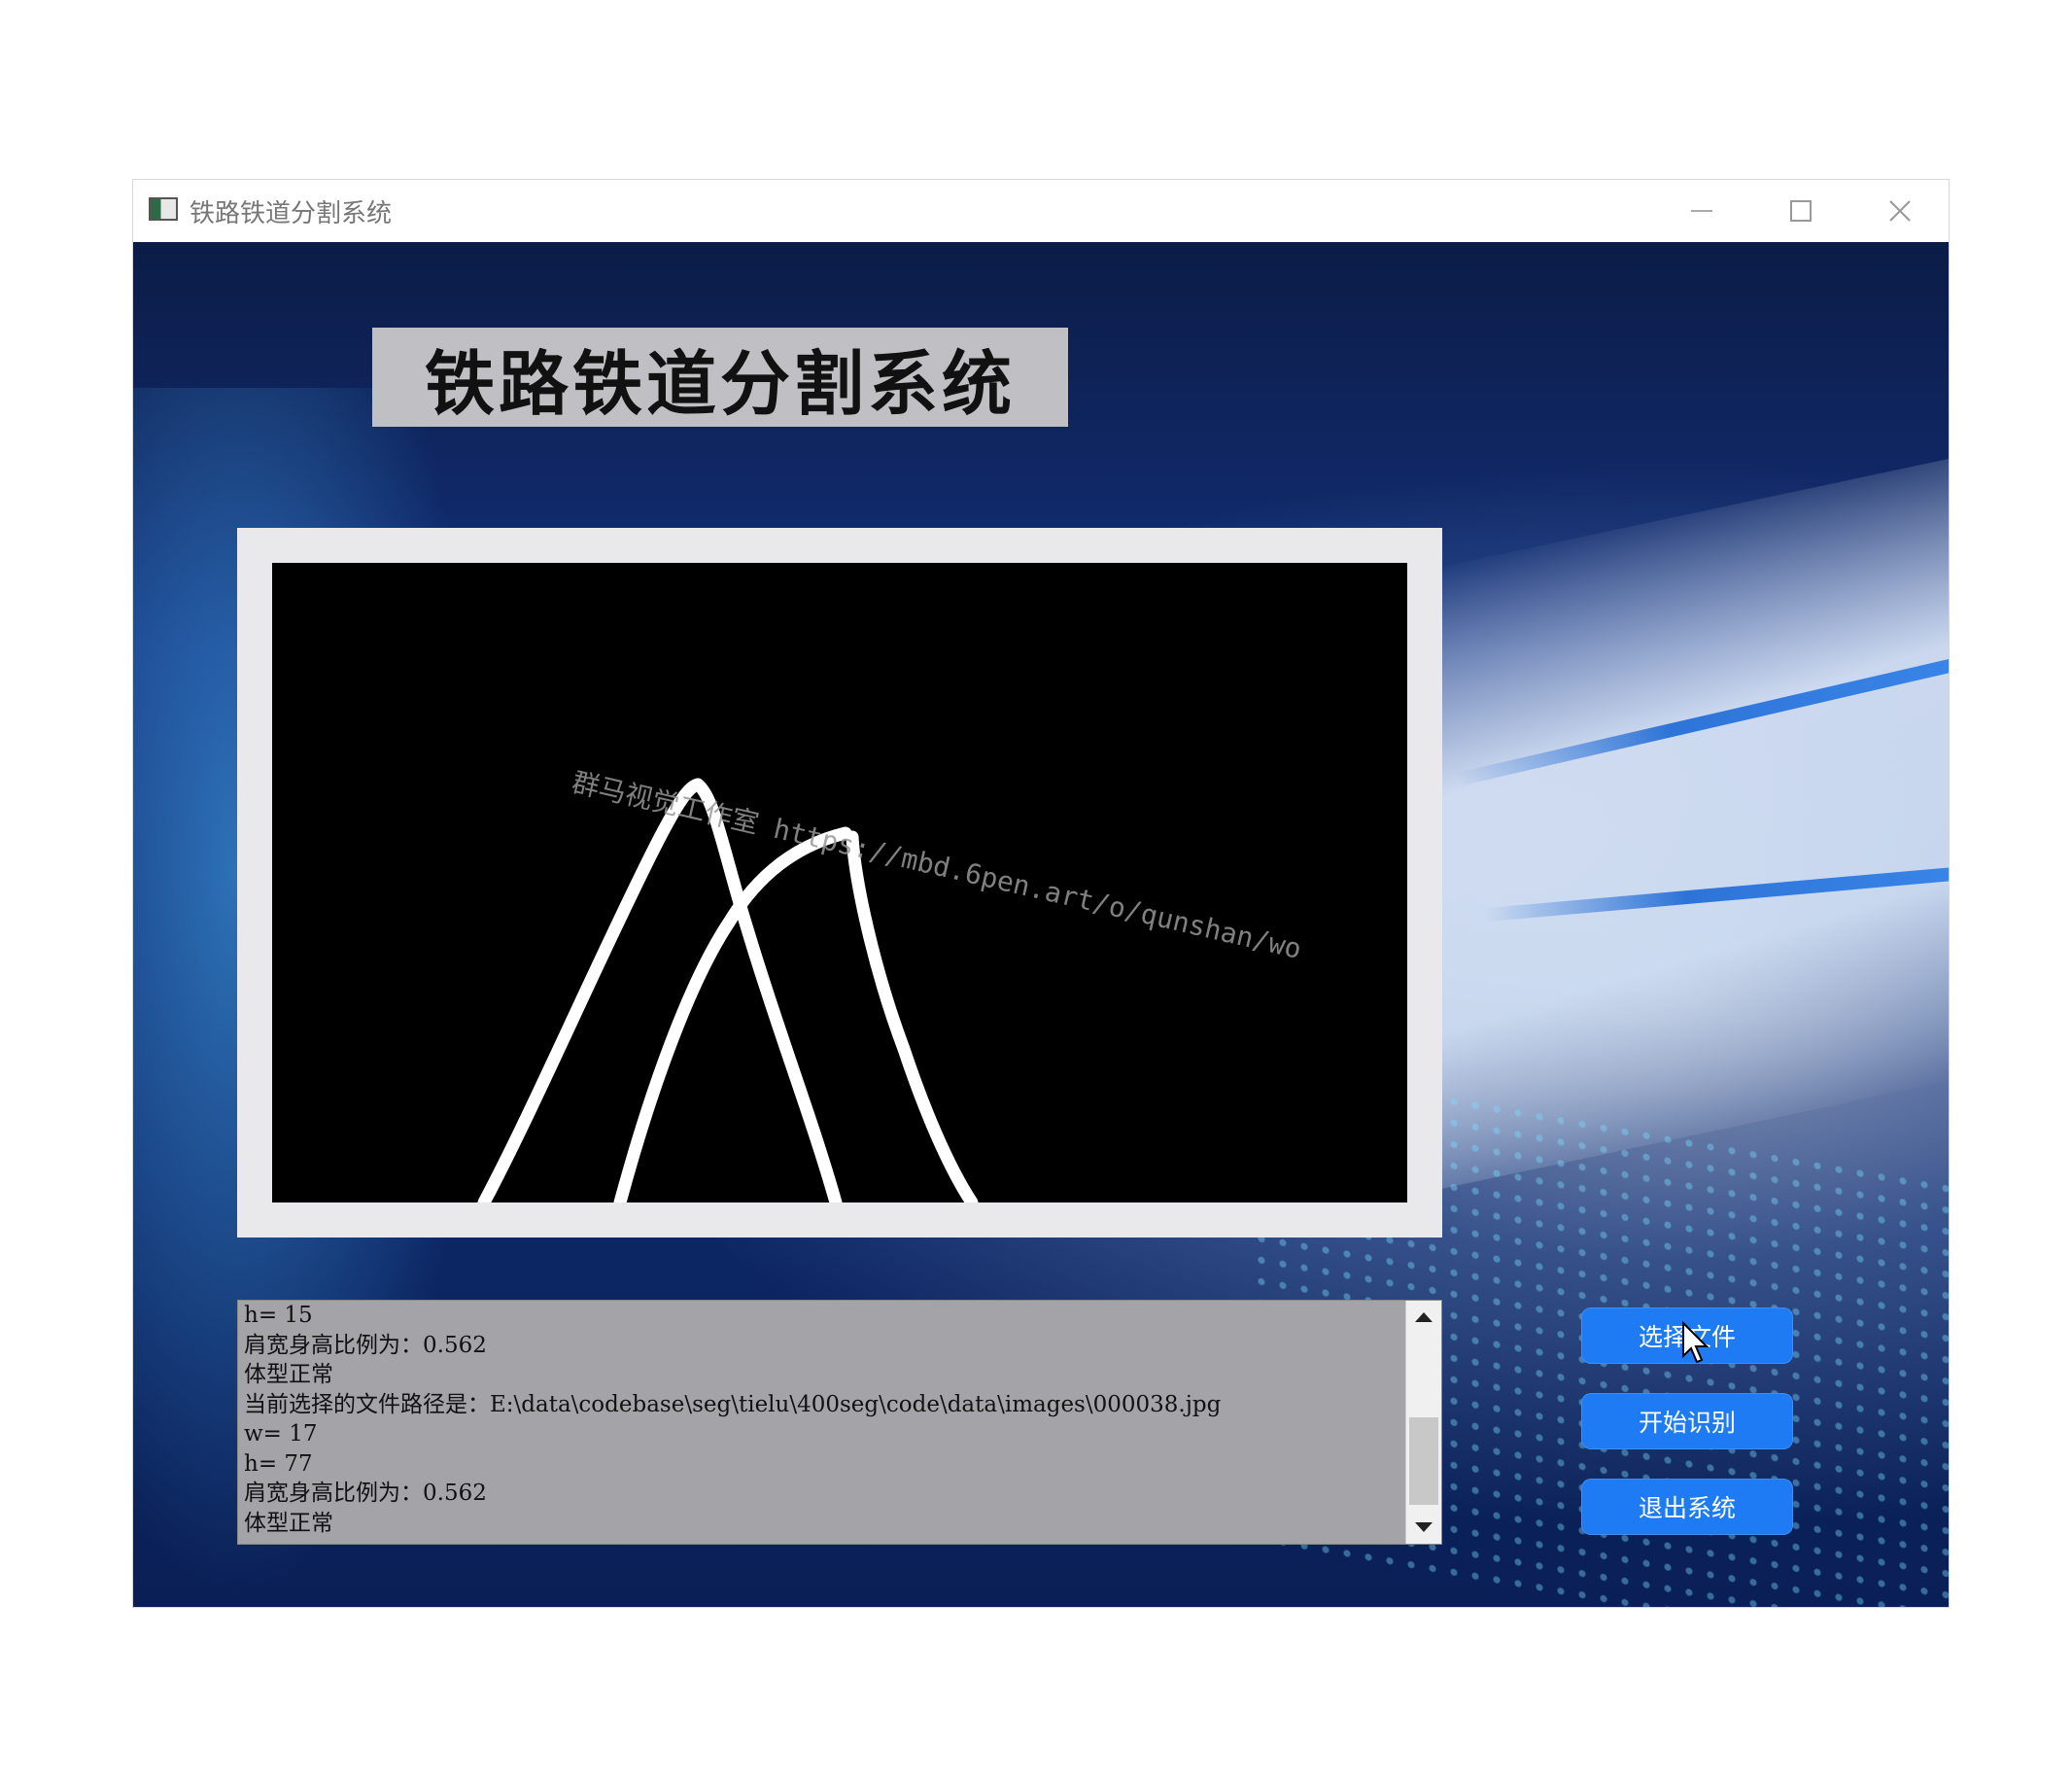  What do you see at coordinates (291, 213) in the screenshot?
I see `window-title: 铁路铁道分割系统` at bounding box center [291, 213].